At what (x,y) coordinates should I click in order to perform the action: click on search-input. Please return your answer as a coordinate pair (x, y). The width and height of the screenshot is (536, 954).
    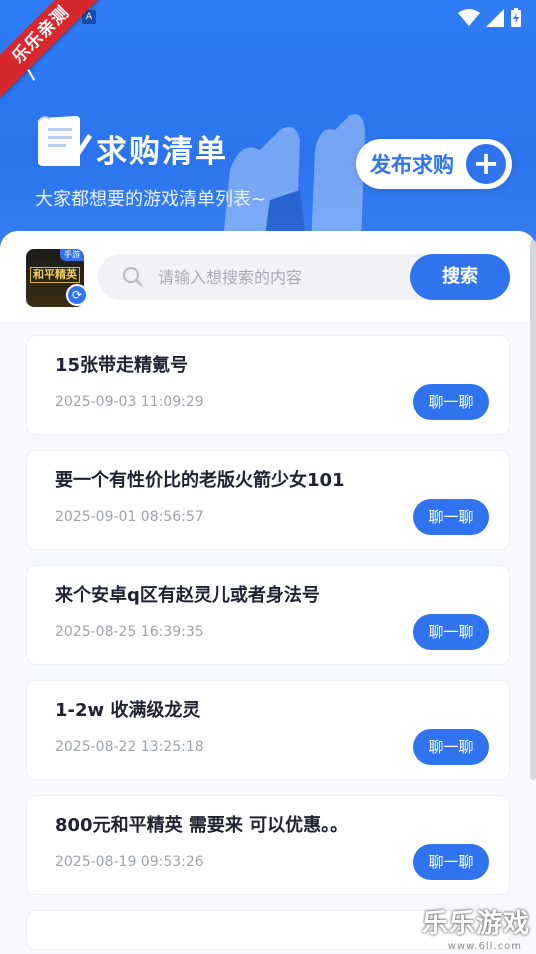
    Looking at the image, I should click on (278, 277).